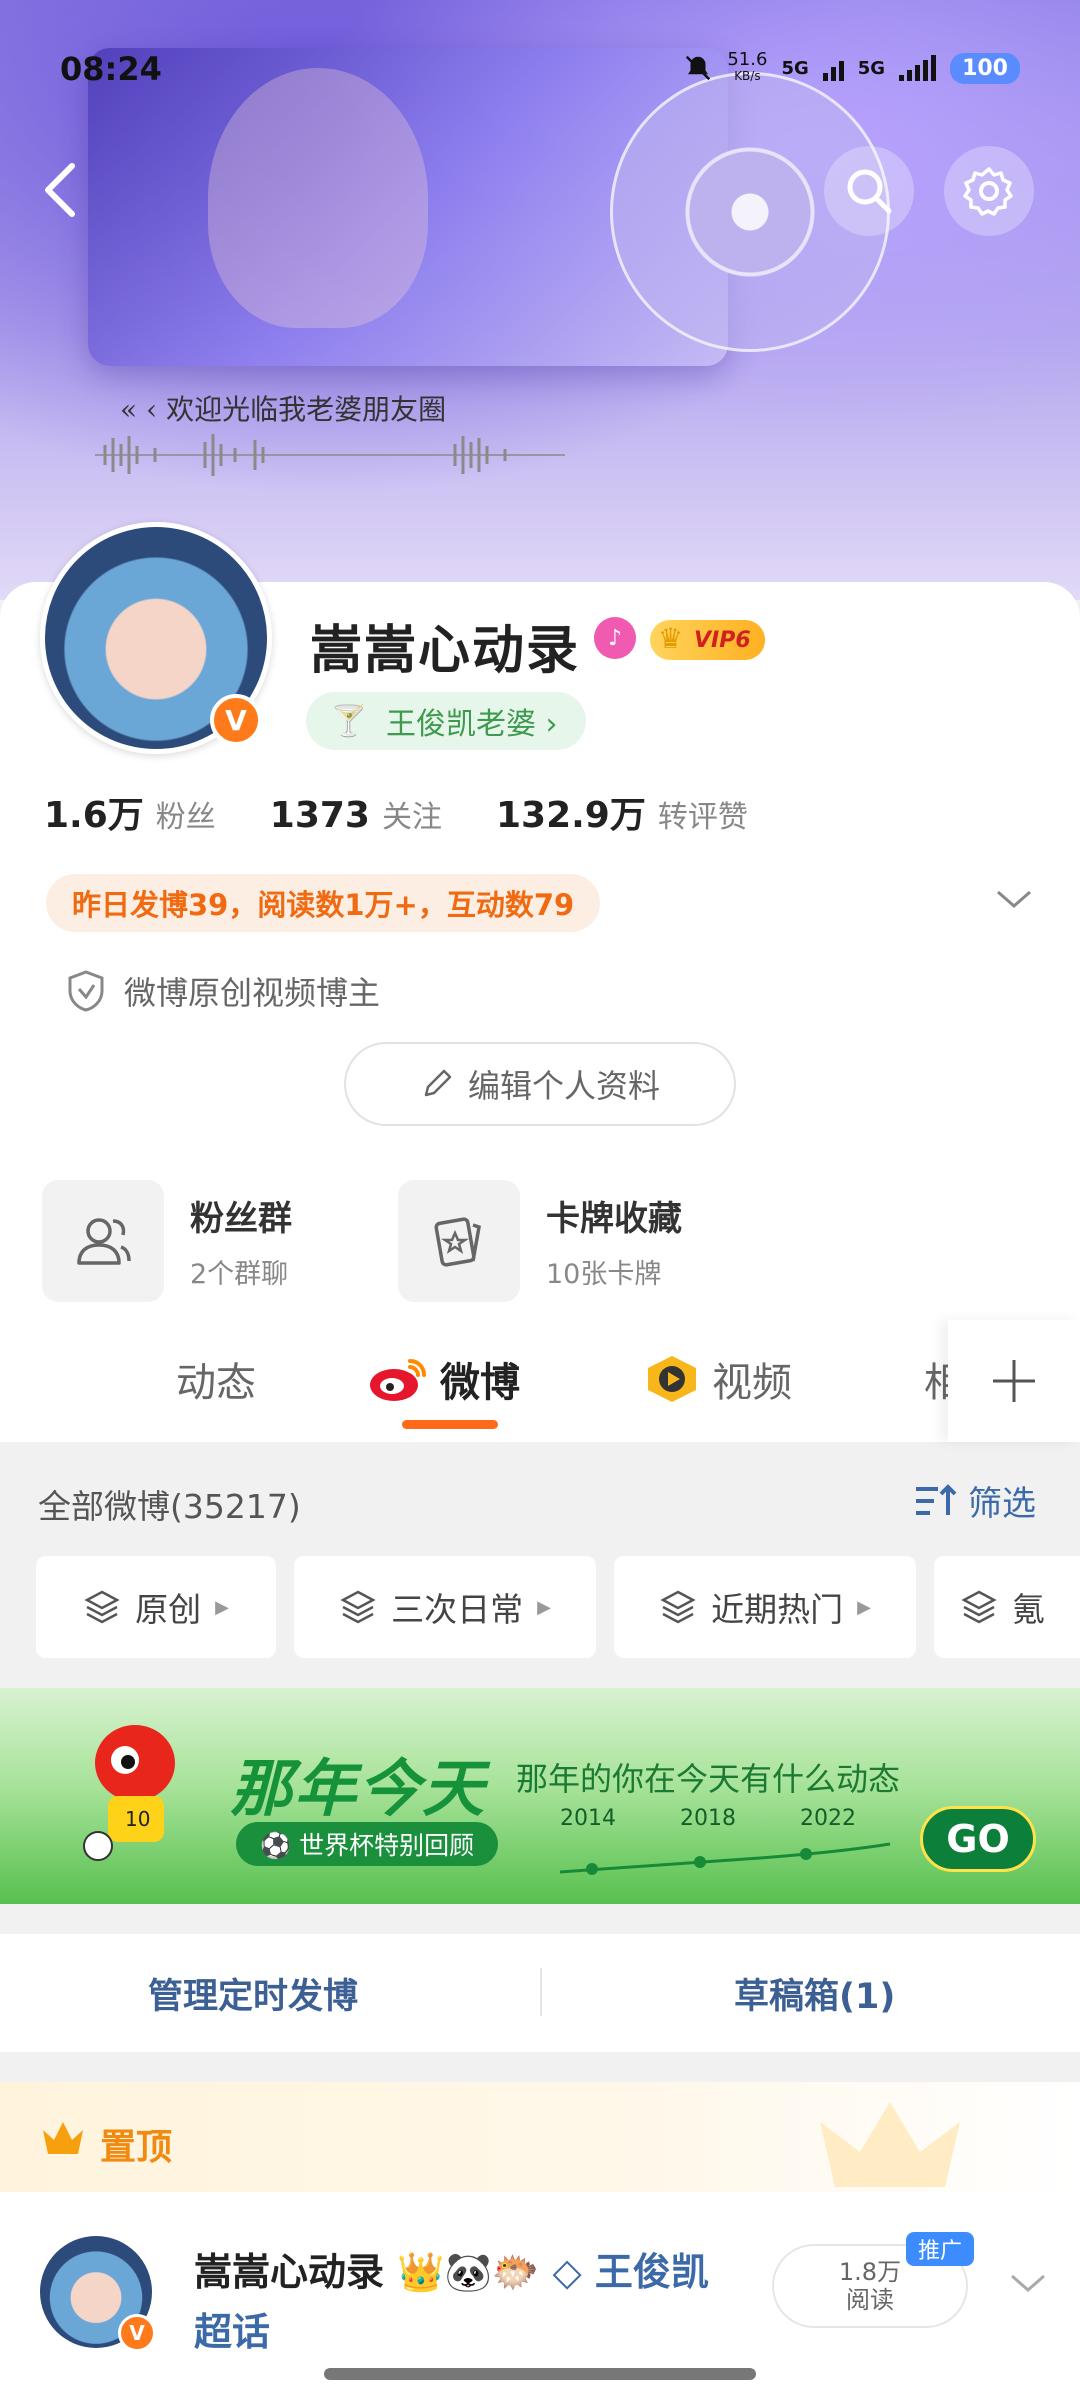  I want to click on chip-label: 原创, so click(168, 1609).